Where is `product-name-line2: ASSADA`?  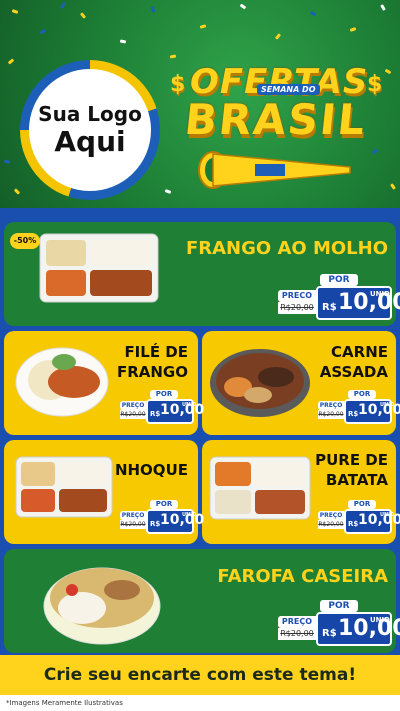
product-name-line2: ASSADA is located at coordinates (353, 372).